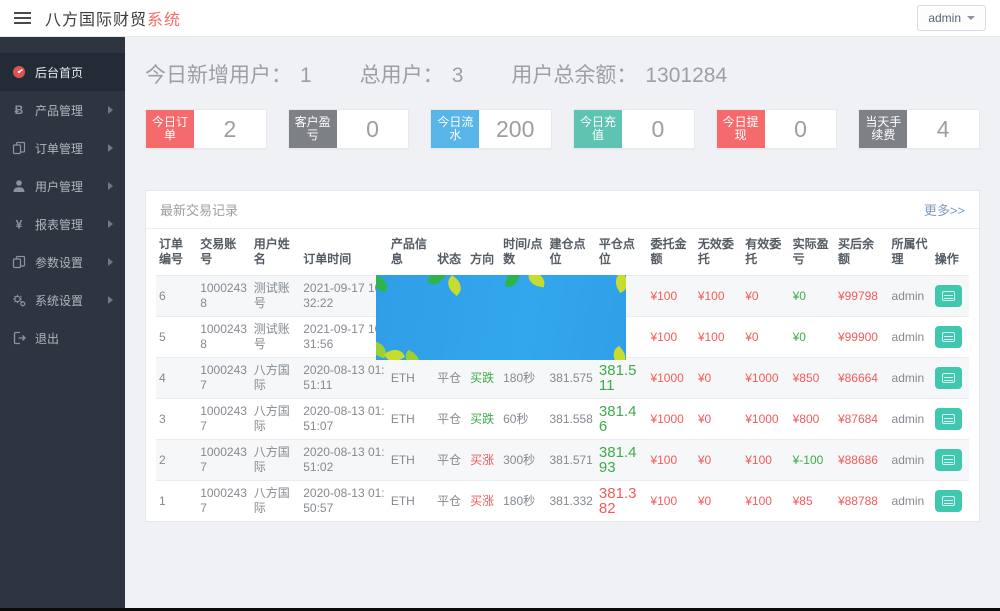  Describe the element at coordinates (617, 460) in the screenshot. I see `table-cell: 381.493` at that location.